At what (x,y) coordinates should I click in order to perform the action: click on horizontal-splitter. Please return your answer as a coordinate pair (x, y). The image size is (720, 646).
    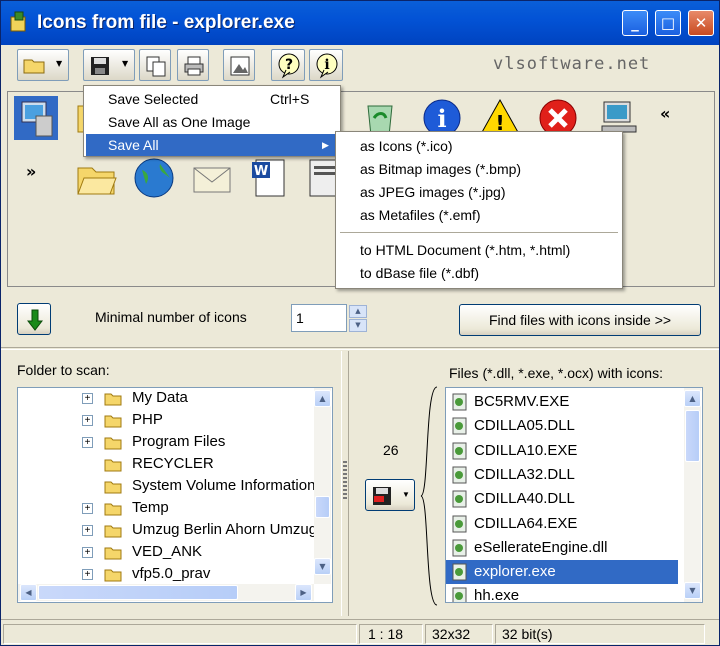
    Looking at the image, I should click on (360, 348).